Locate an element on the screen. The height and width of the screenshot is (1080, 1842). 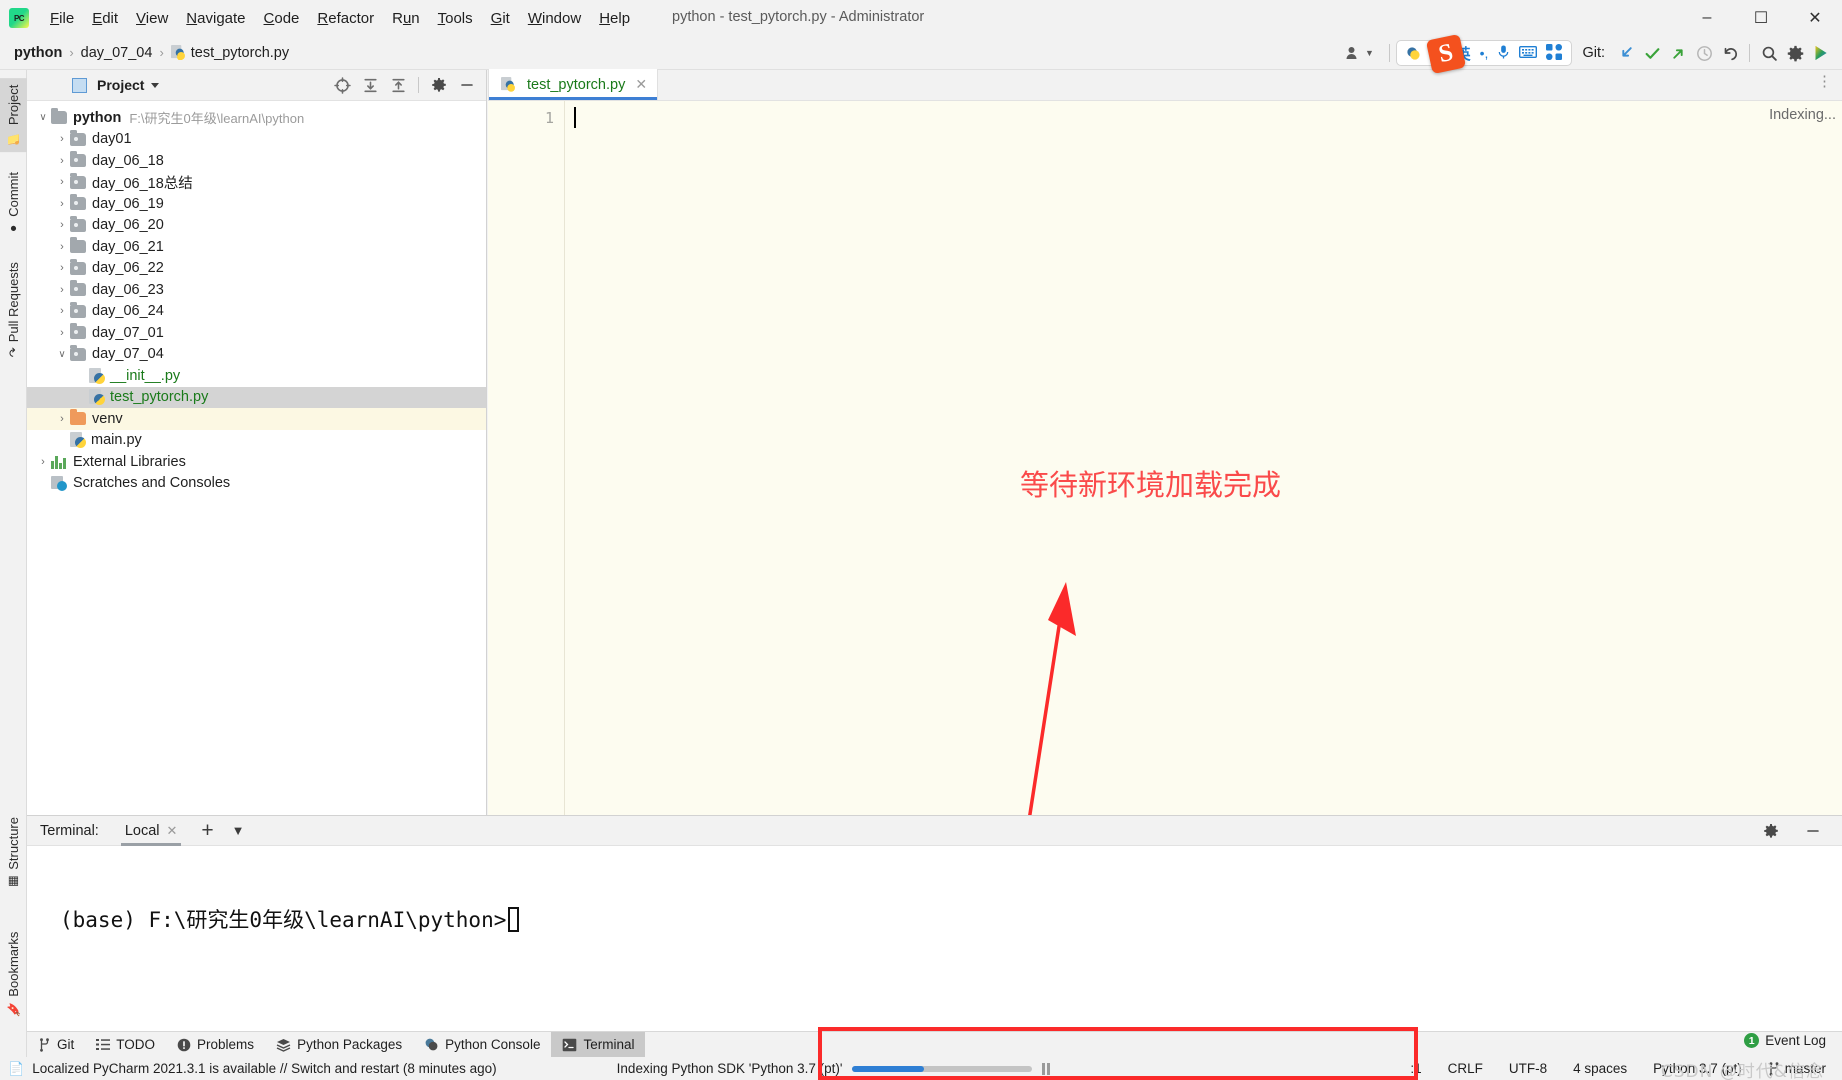
toolwindow-button-problems: Problems is located at coordinates (215, 1045).